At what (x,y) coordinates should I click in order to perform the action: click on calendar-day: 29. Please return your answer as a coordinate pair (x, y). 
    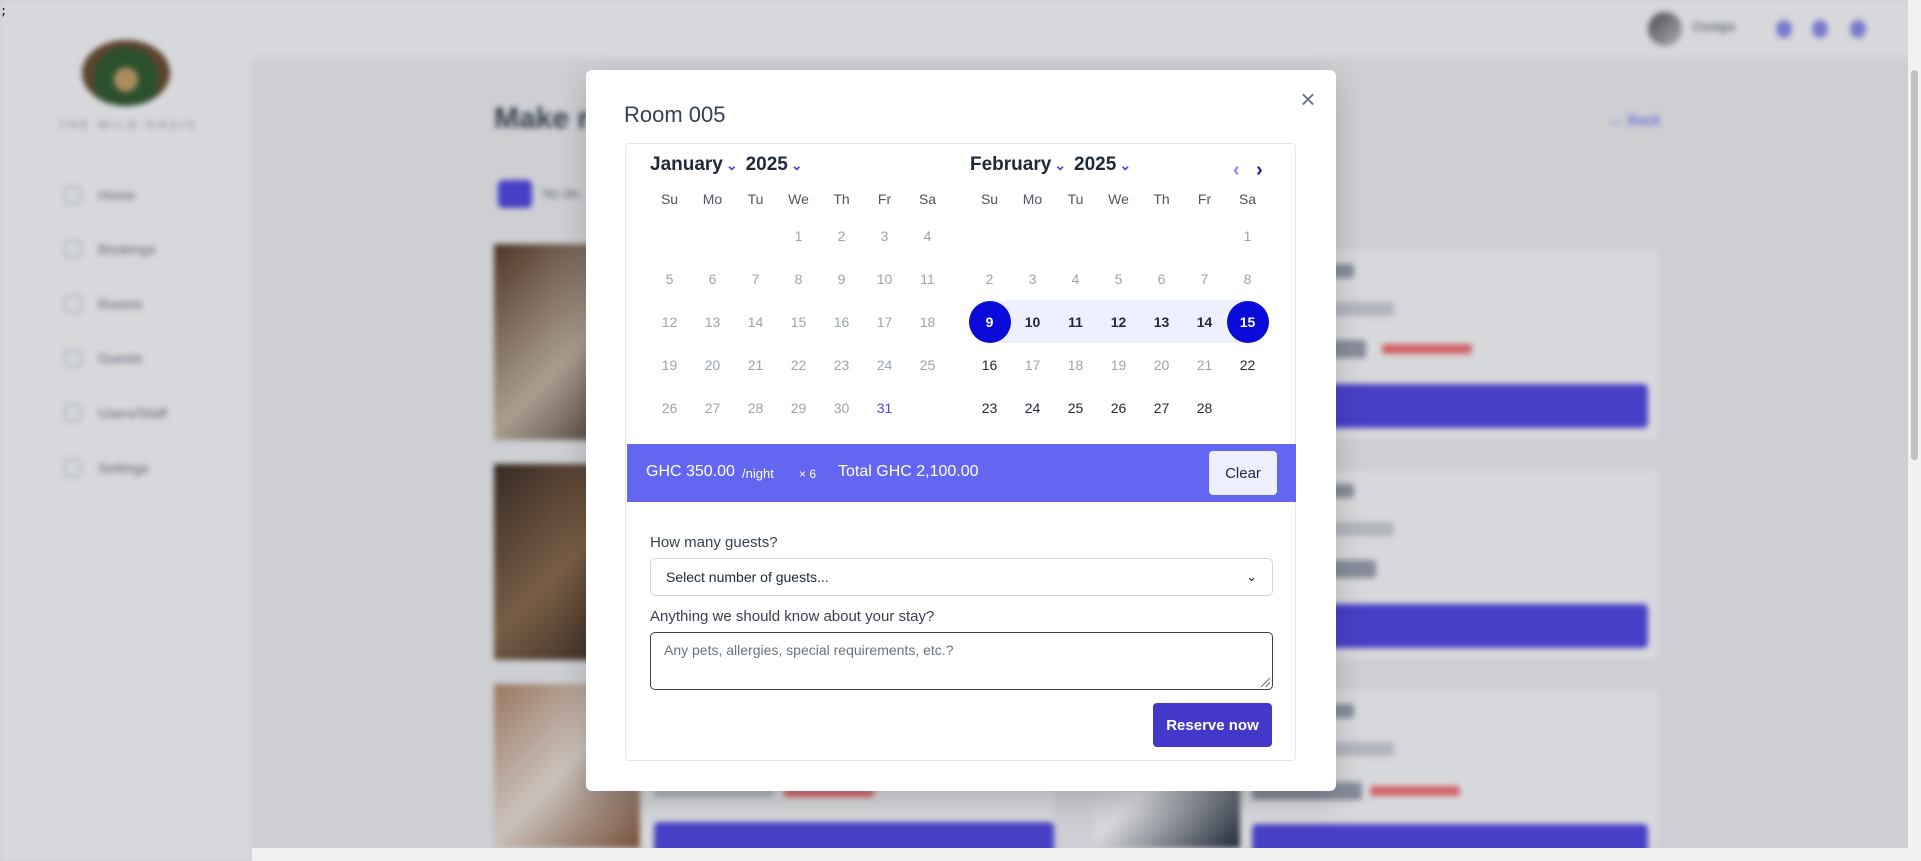
    Looking at the image, I should click on (798, 407).